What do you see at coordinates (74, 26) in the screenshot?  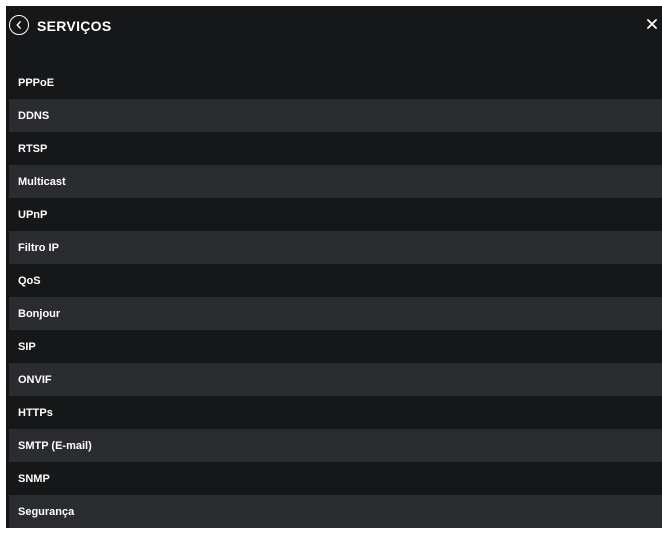 I see `page-title: SERVIÇOS` at bounding box center [74, 26].